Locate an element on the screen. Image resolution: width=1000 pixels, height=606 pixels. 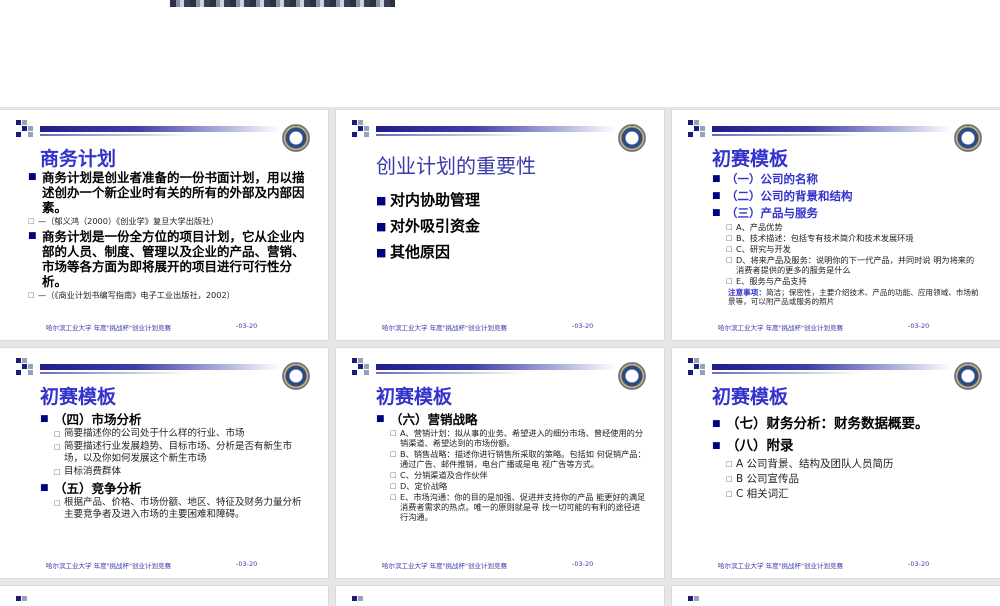
slide-title: 创业计划的重要性 is located at coordinates (456, 166).